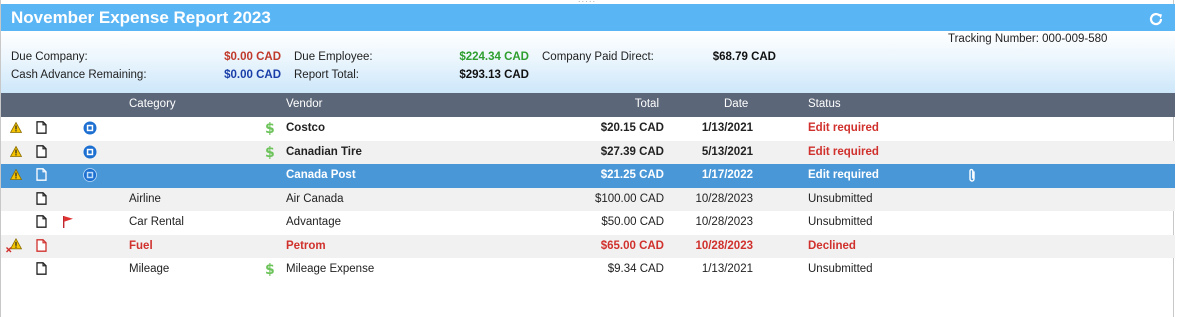 The width and height of the screenshot is (1178, 317). I want to click on total-cell: $9.34 CAD, so click(635, 269).